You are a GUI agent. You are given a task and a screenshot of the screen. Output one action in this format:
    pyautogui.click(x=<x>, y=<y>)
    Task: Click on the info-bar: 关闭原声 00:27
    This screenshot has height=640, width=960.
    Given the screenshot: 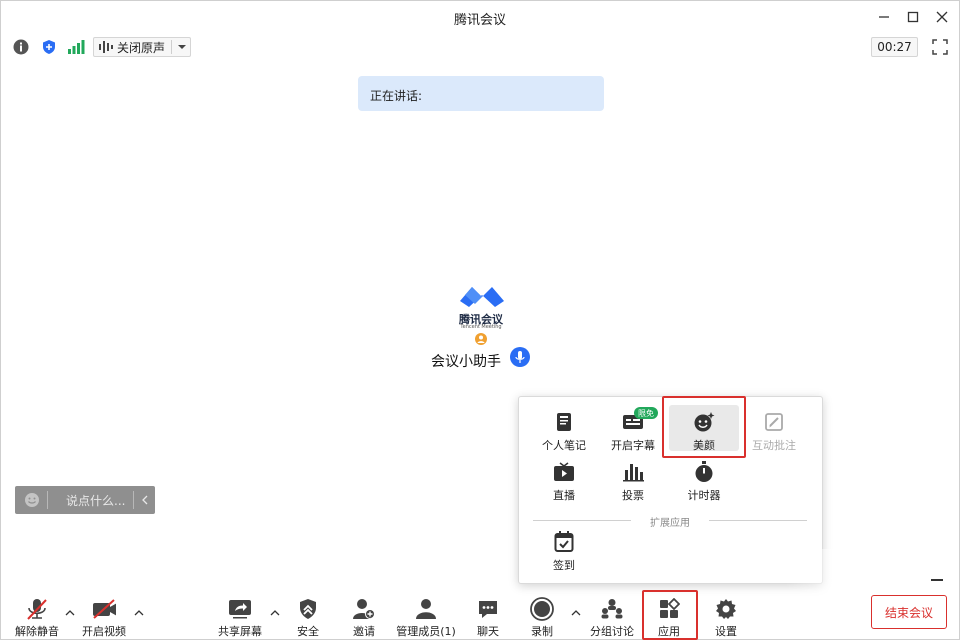 What is the action you would take?
    pyautogui.click(x=480, y=47)
    